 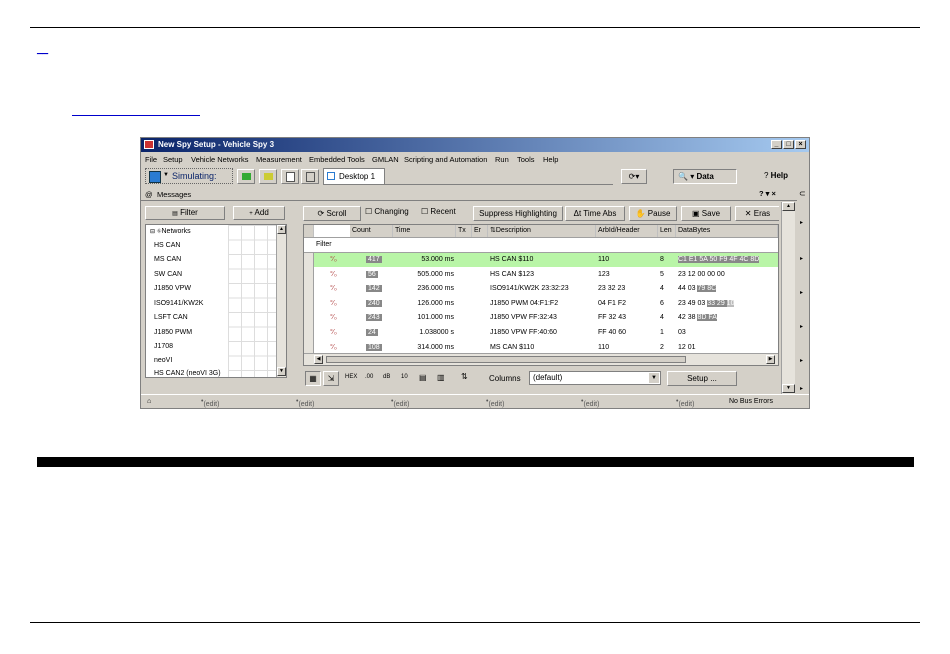 What do you see at coordinates (404, 377) in the screenshot?
I see `decimal-toggle: 10` at bounding box center [404, 377].